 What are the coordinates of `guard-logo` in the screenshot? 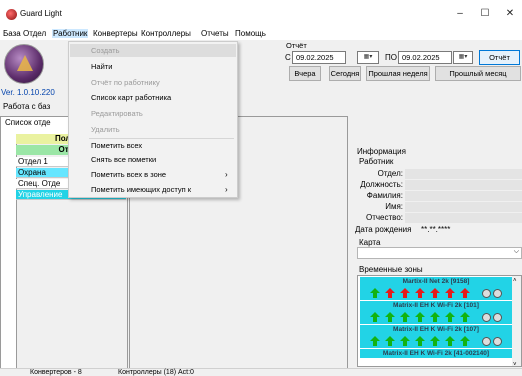 It's located at (24, 64).